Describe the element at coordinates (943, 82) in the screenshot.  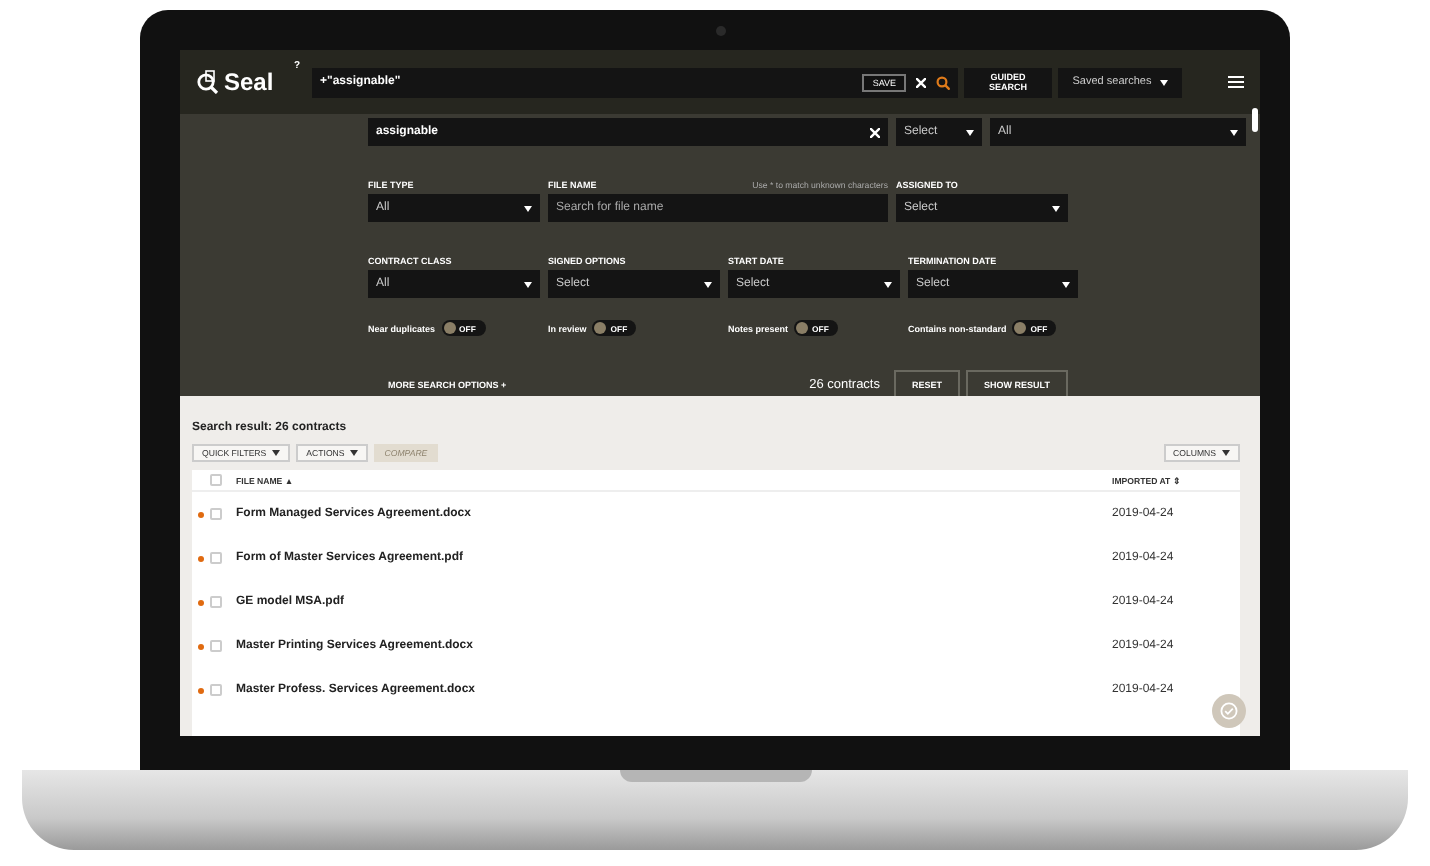
I see `search-icon` at that location.